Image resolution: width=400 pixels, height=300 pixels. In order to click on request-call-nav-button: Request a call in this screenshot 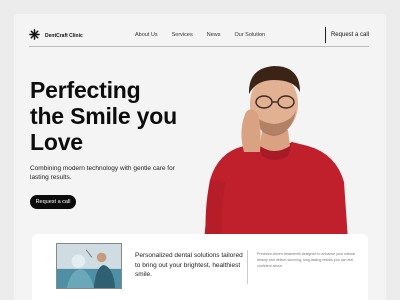, I will do `click(346, 35)`.